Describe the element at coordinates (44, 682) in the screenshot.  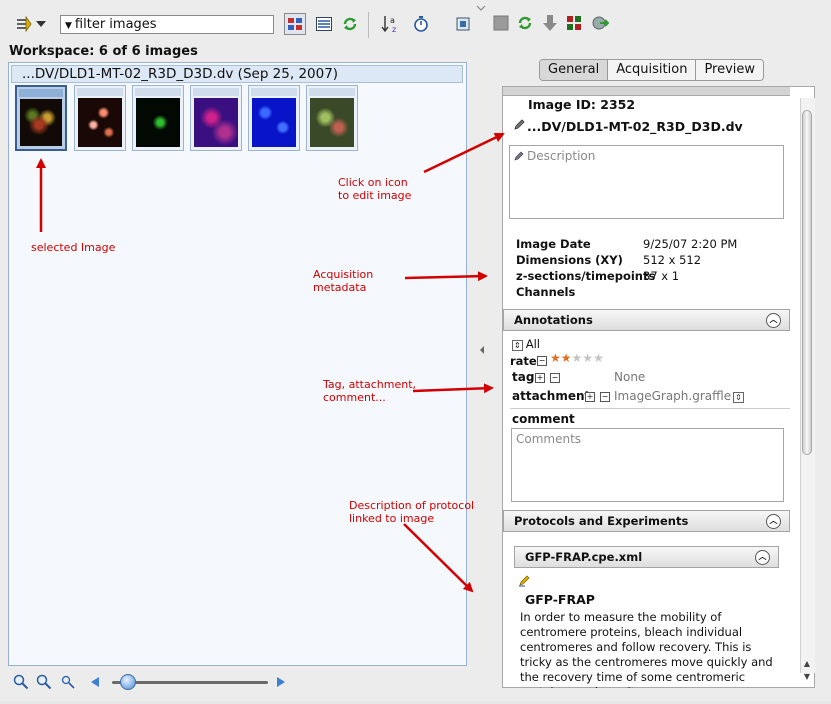
I see `zoom-out-icon` at that location.